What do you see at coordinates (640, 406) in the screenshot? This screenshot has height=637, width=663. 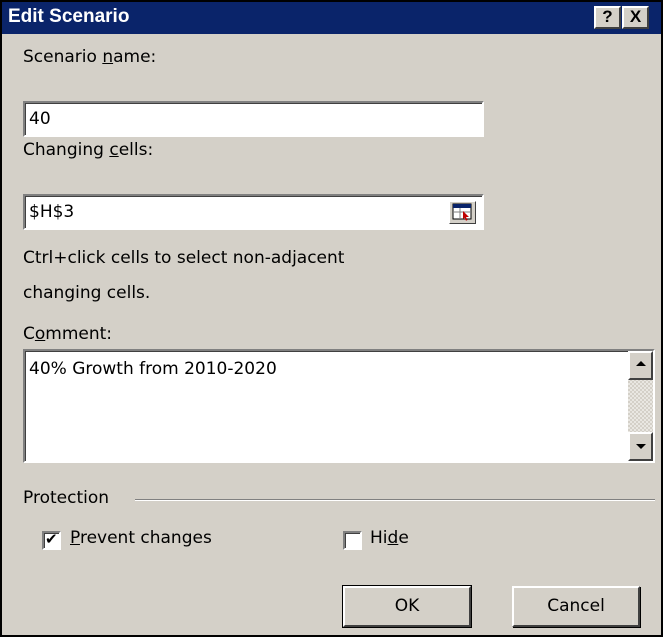 I see `comment-scrollbar` at bounding box center [640, 406].